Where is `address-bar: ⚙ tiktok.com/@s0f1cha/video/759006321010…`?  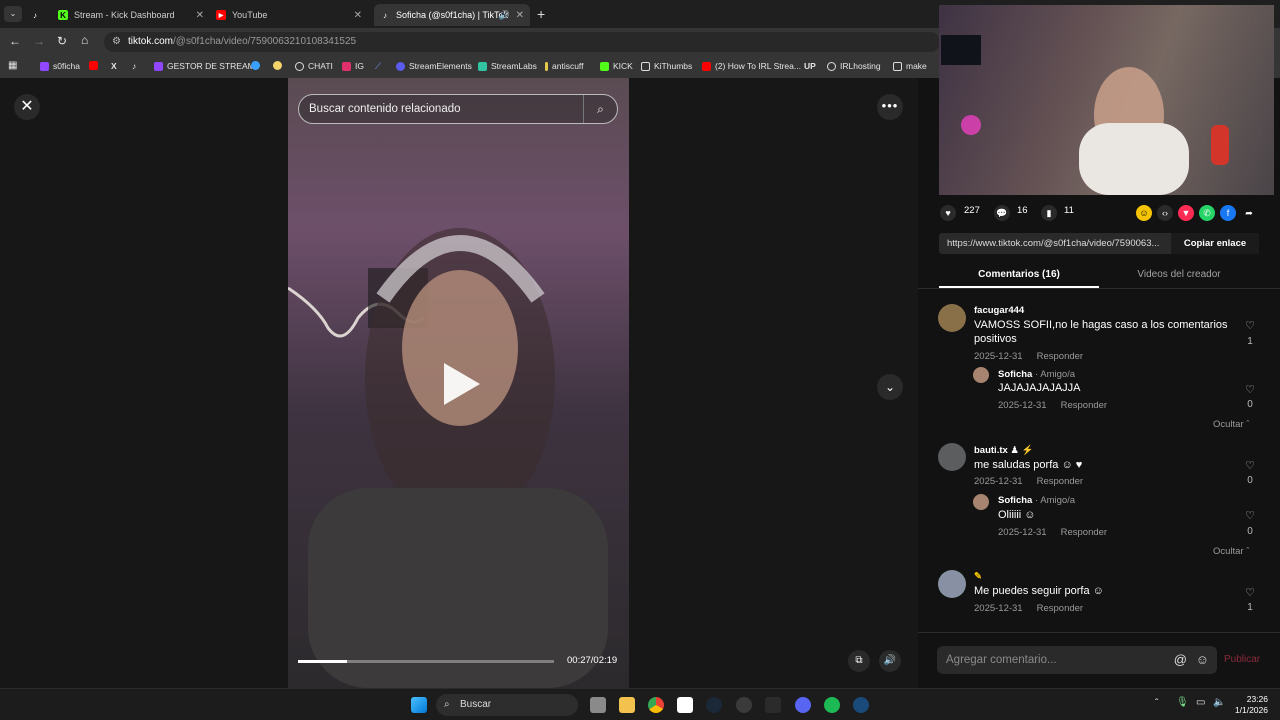 address-bar: ⚙ tiktok.com/@s0f1cha/video/759006321010… is located at coordinates (522, 42).